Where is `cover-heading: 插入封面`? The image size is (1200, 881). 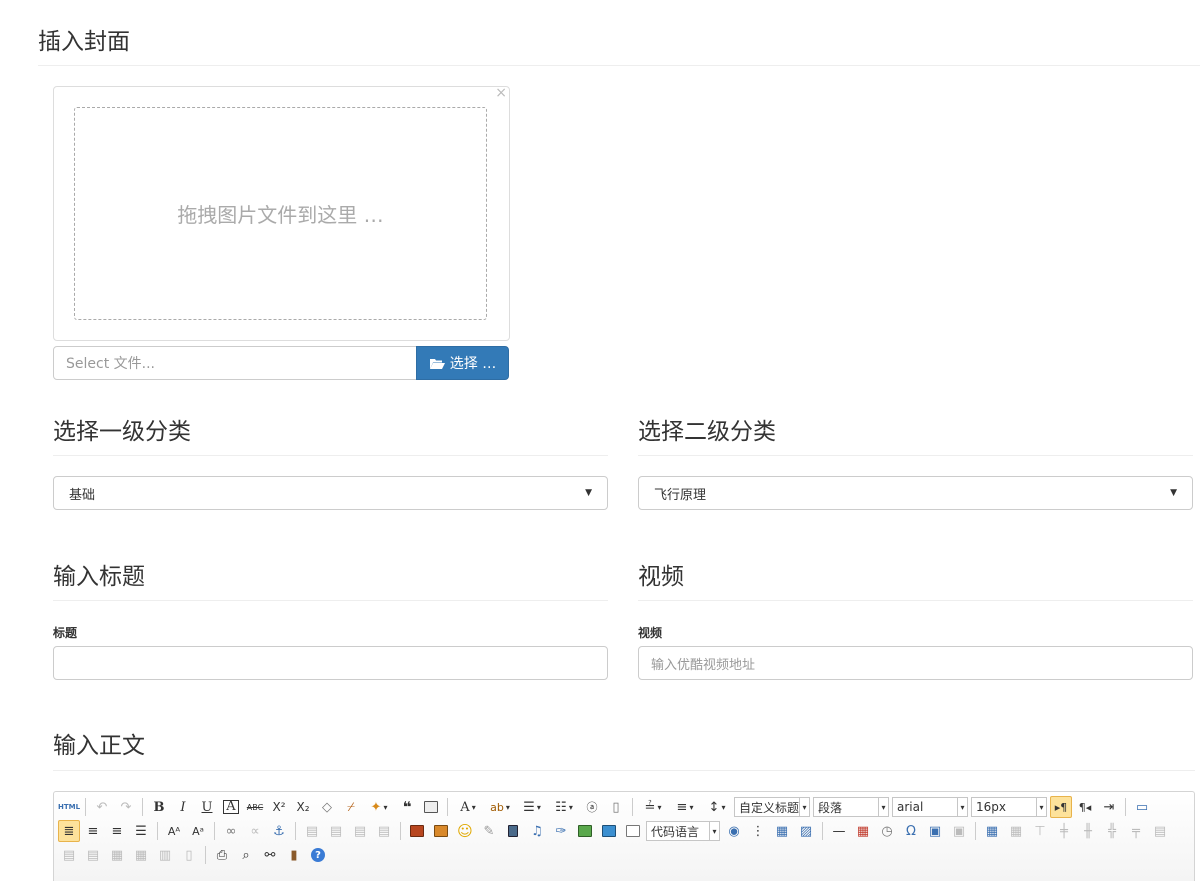 cover-heading: 插入封面 is located at coordinates (84, 42).